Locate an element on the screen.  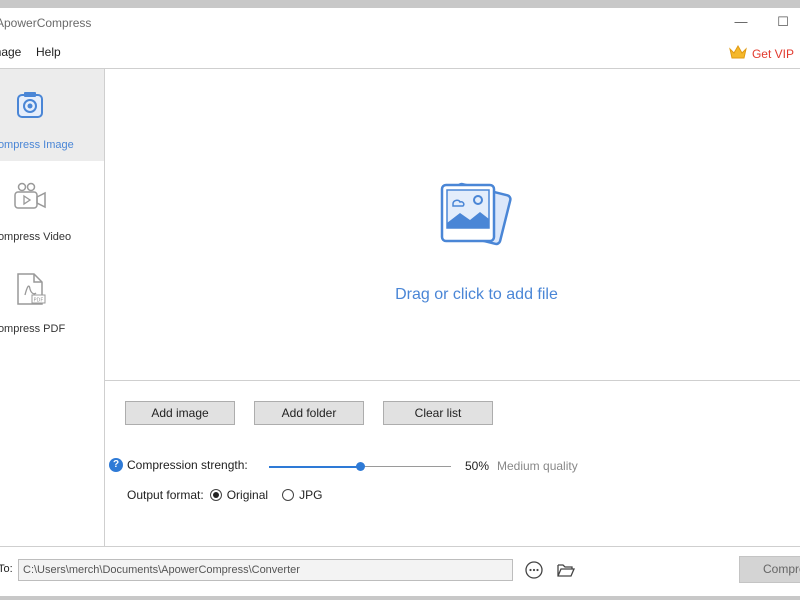
video-camera-icon is located at coordinates (30, 197).